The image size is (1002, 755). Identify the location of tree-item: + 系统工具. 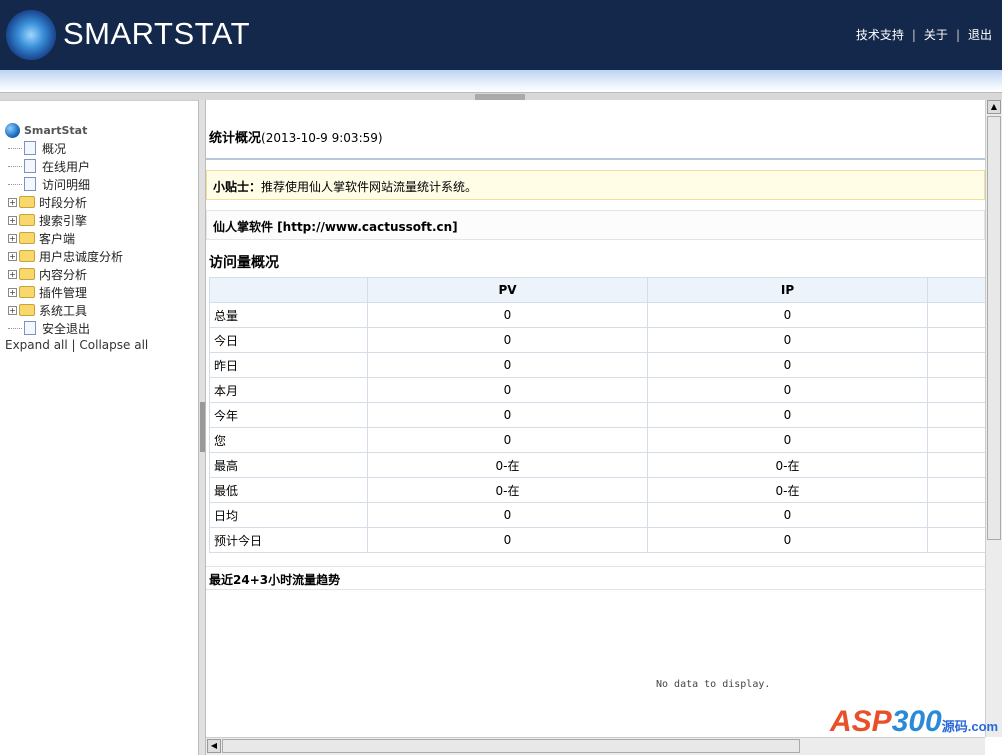
(64, 310).